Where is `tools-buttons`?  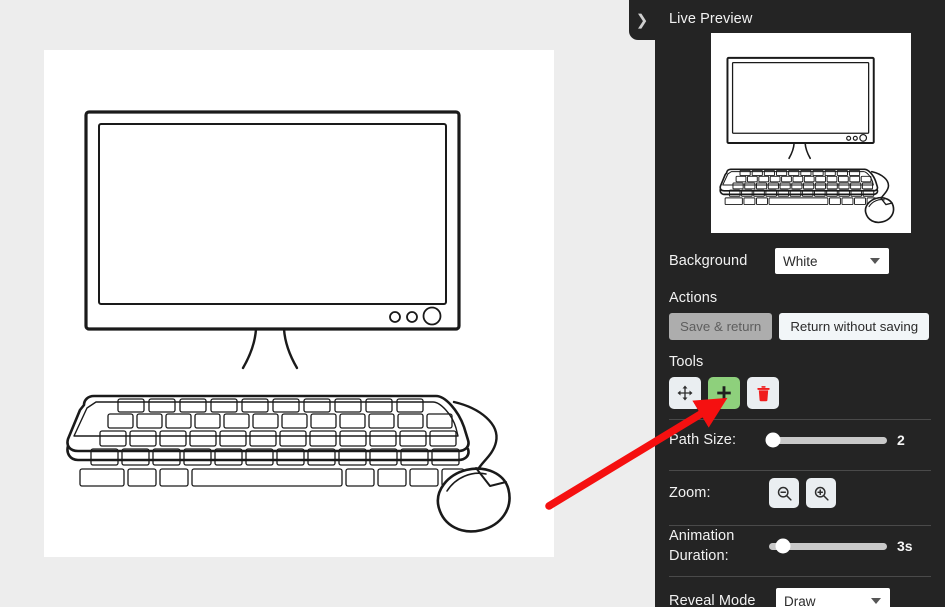 tools-buttons is located at coordinates (800, 393).